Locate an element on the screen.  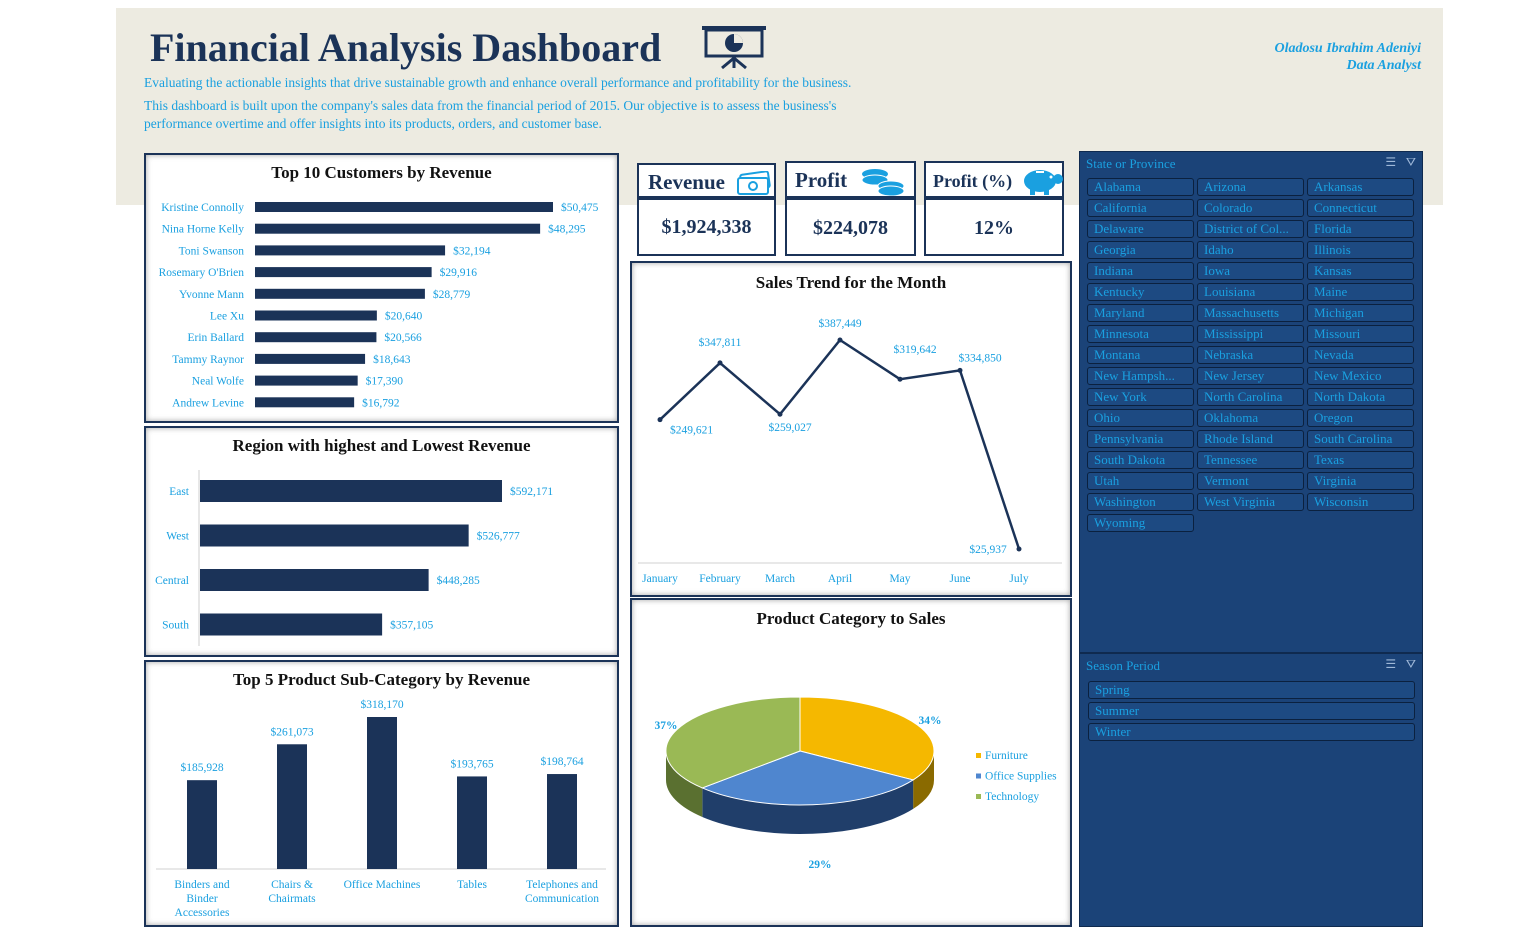
author-block: Oladosu Ibrahim Adeniyi Data Analyst is located at coordinates (1347, 57).